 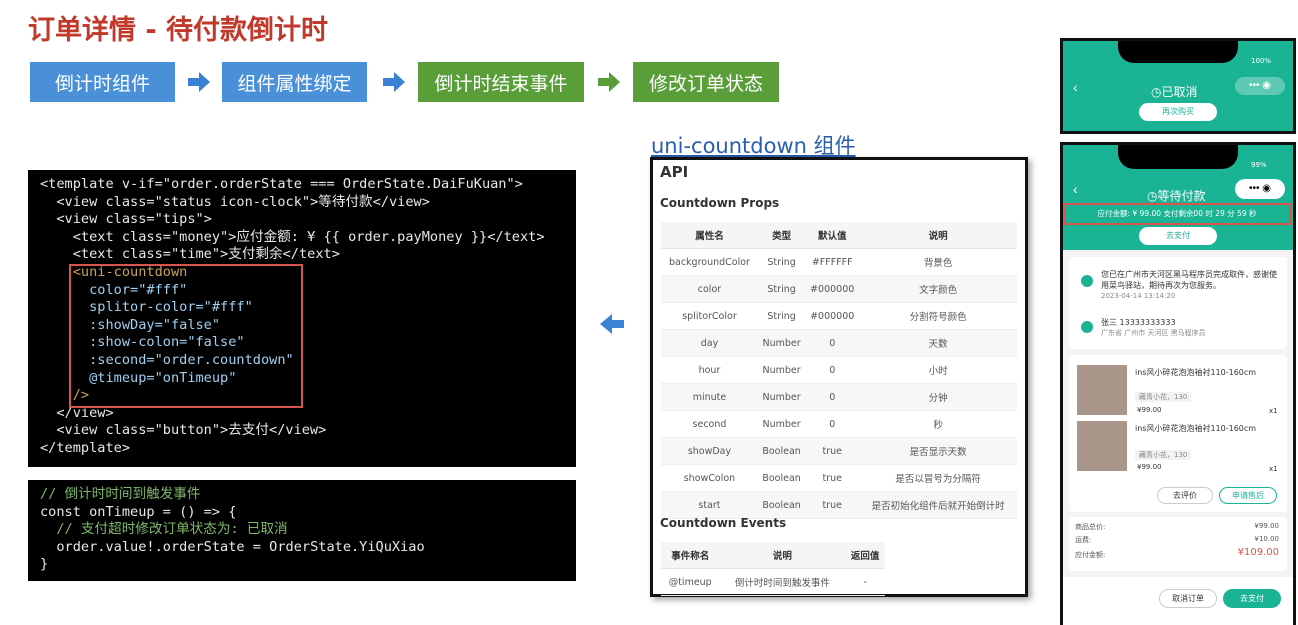 I want to click on battery-status: 100%, so click(x=1261, y=61).